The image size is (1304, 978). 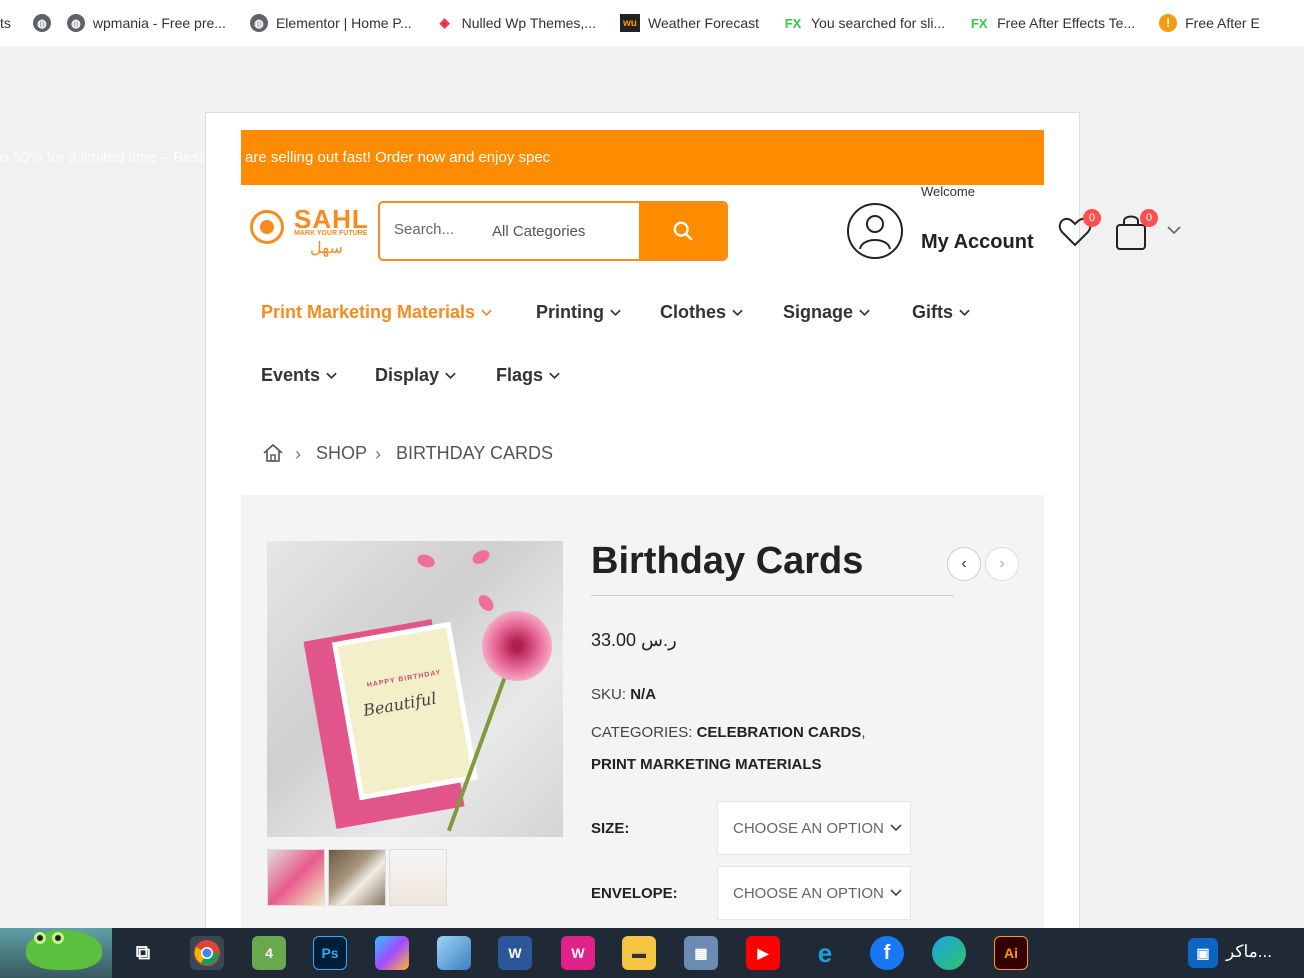 I want to click on bookmark-label: Free After E, so click(x=1222, y=23).